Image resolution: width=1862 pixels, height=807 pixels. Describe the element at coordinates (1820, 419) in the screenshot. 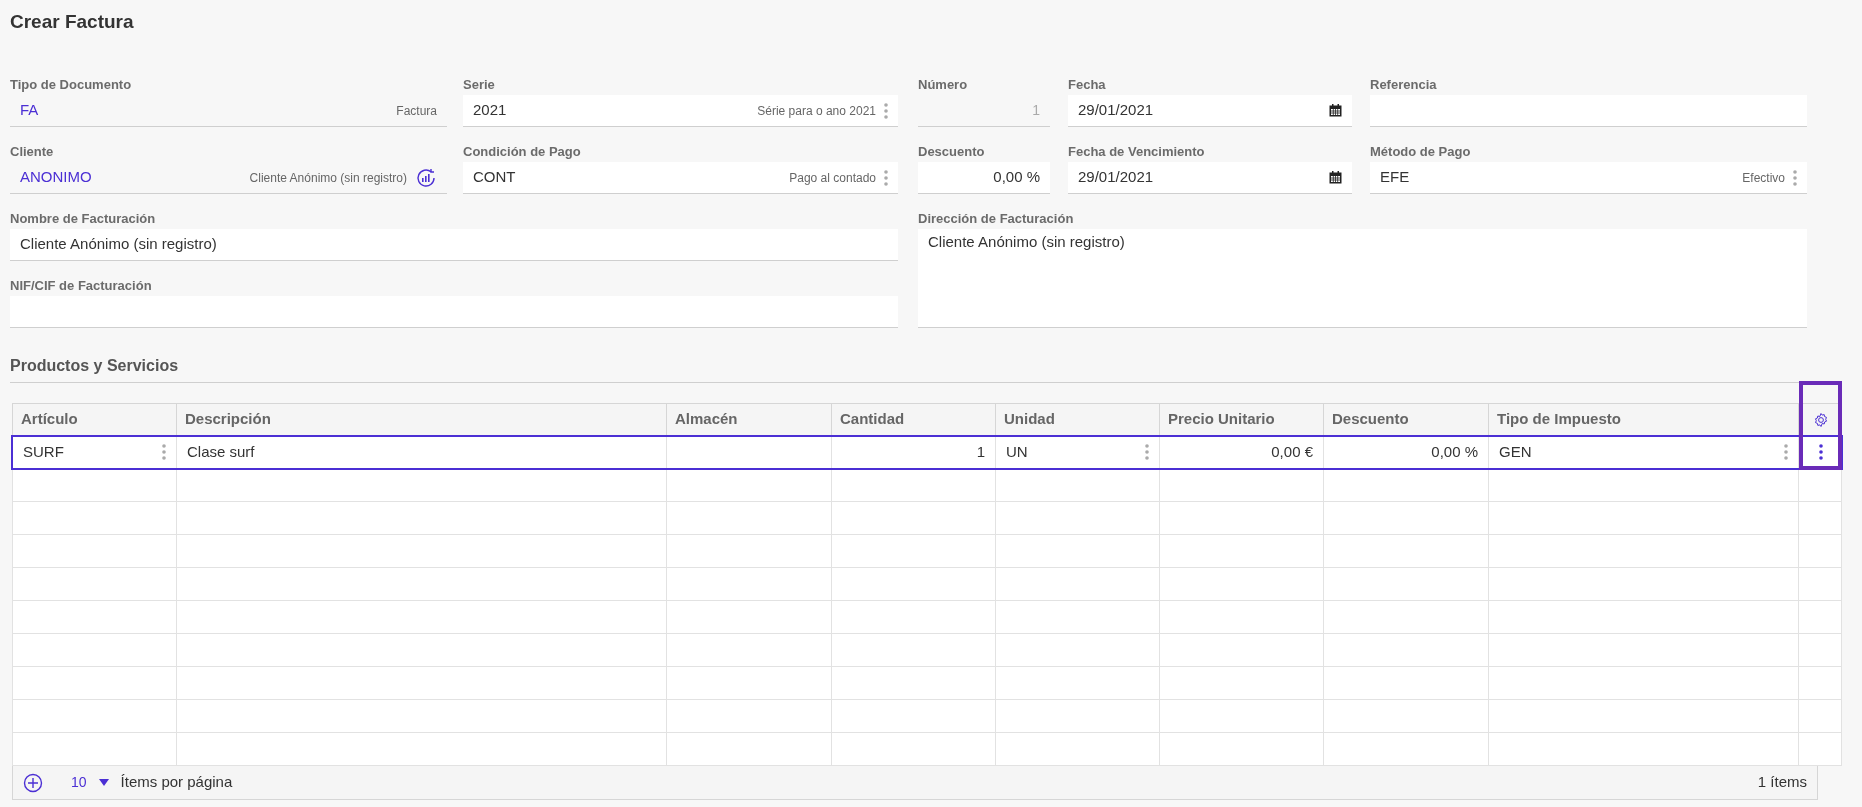

I see `settings-icon` at that location.